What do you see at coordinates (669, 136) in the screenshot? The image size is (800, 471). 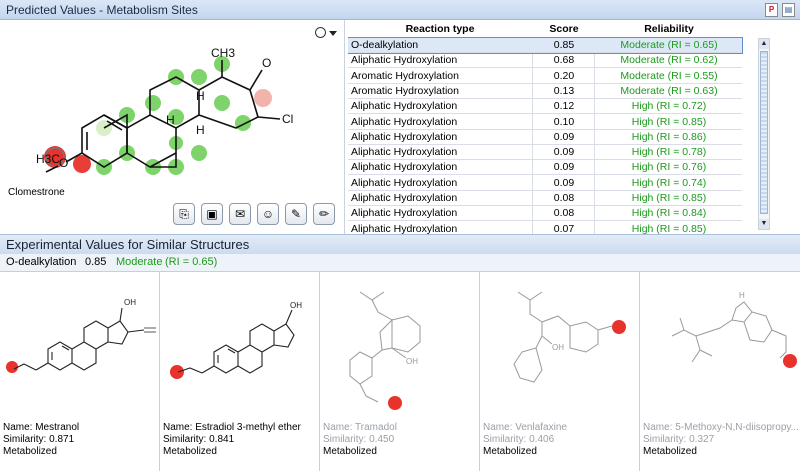 I see `cell-reliability: High (RI = 0.86)` at bounding box center [669, 136].